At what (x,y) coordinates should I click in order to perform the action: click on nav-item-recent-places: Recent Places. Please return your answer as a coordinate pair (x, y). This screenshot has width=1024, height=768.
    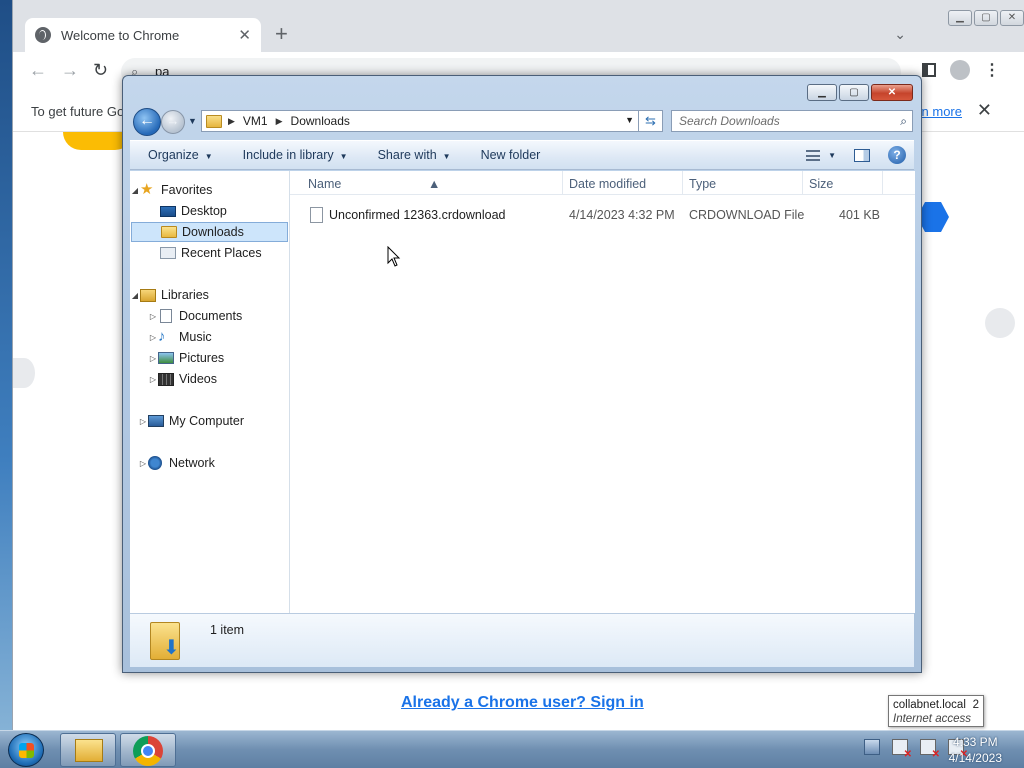
    Looking at the image, I should click on (211, 253).